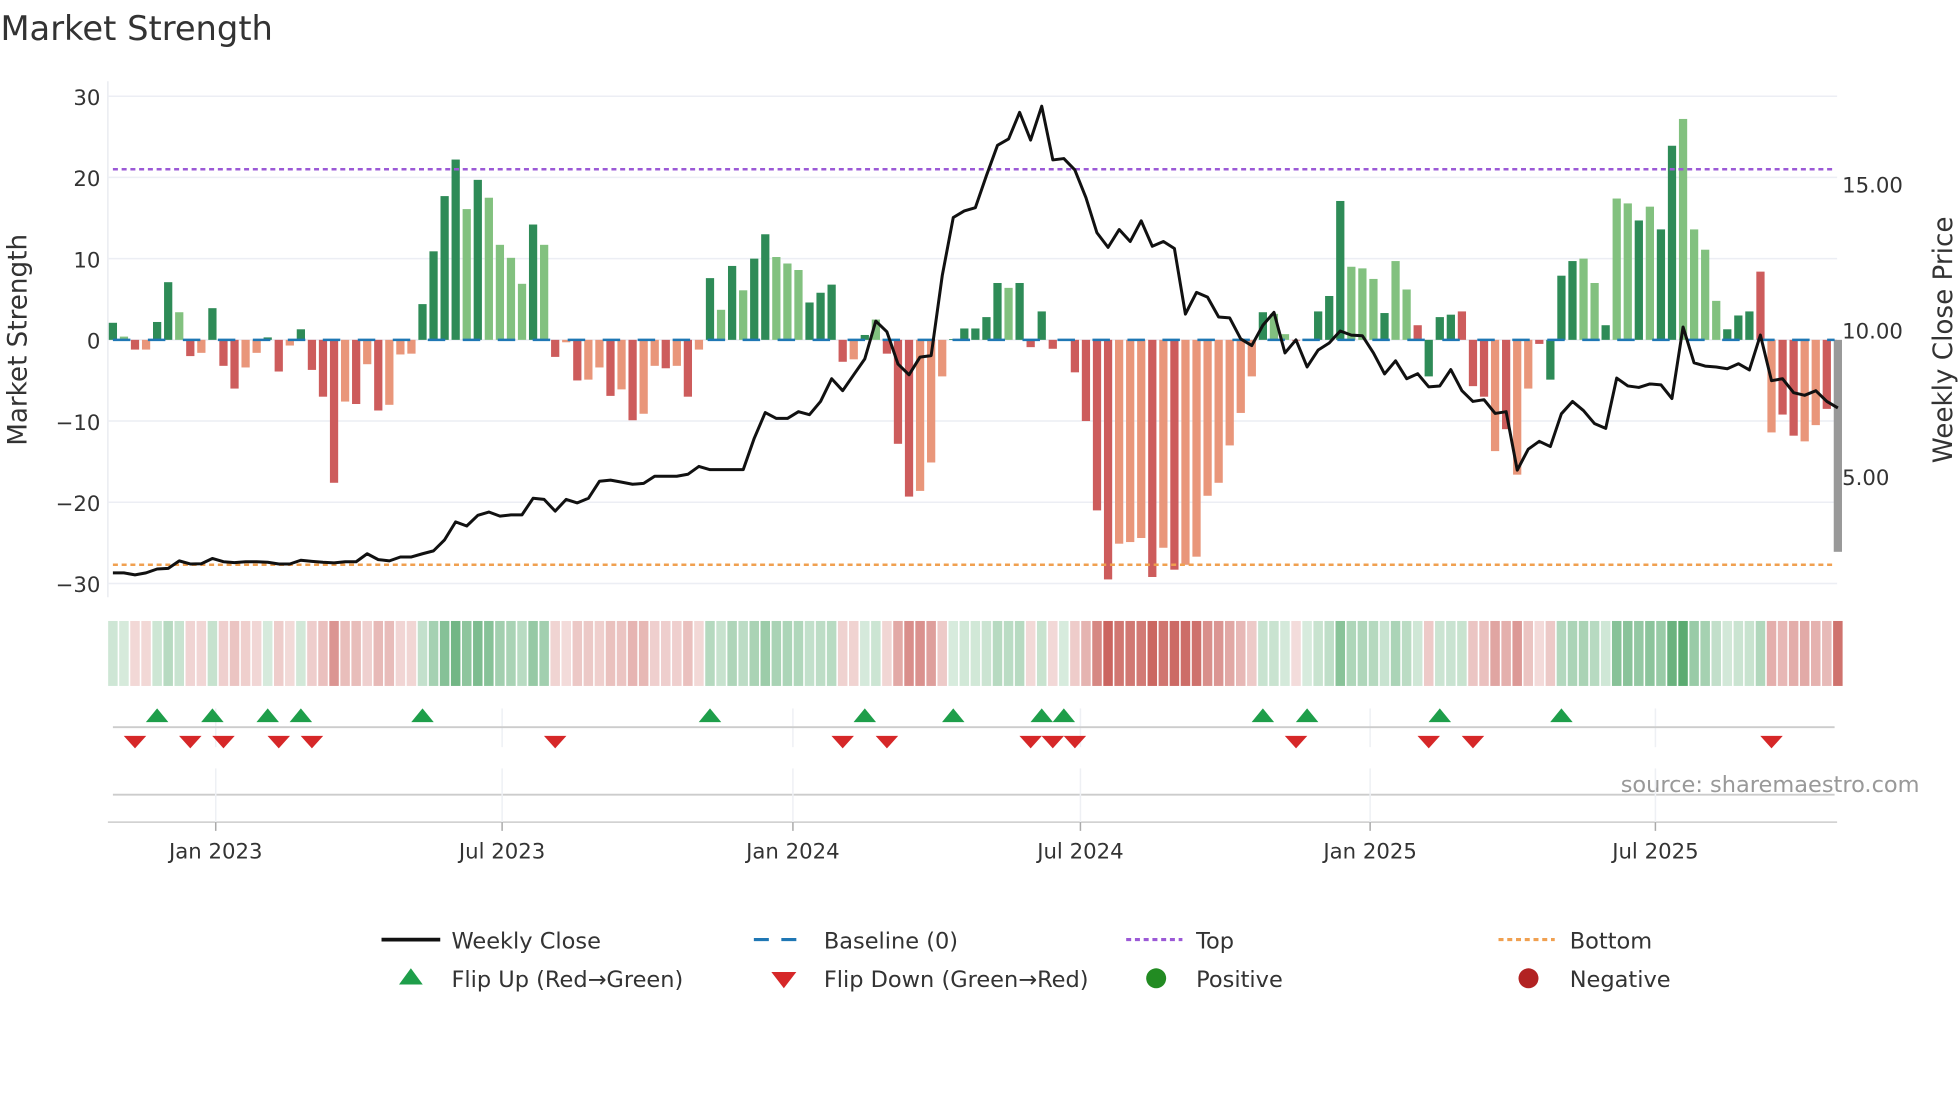  I want to click on legend-item-top: Top, so click(1180, 941).